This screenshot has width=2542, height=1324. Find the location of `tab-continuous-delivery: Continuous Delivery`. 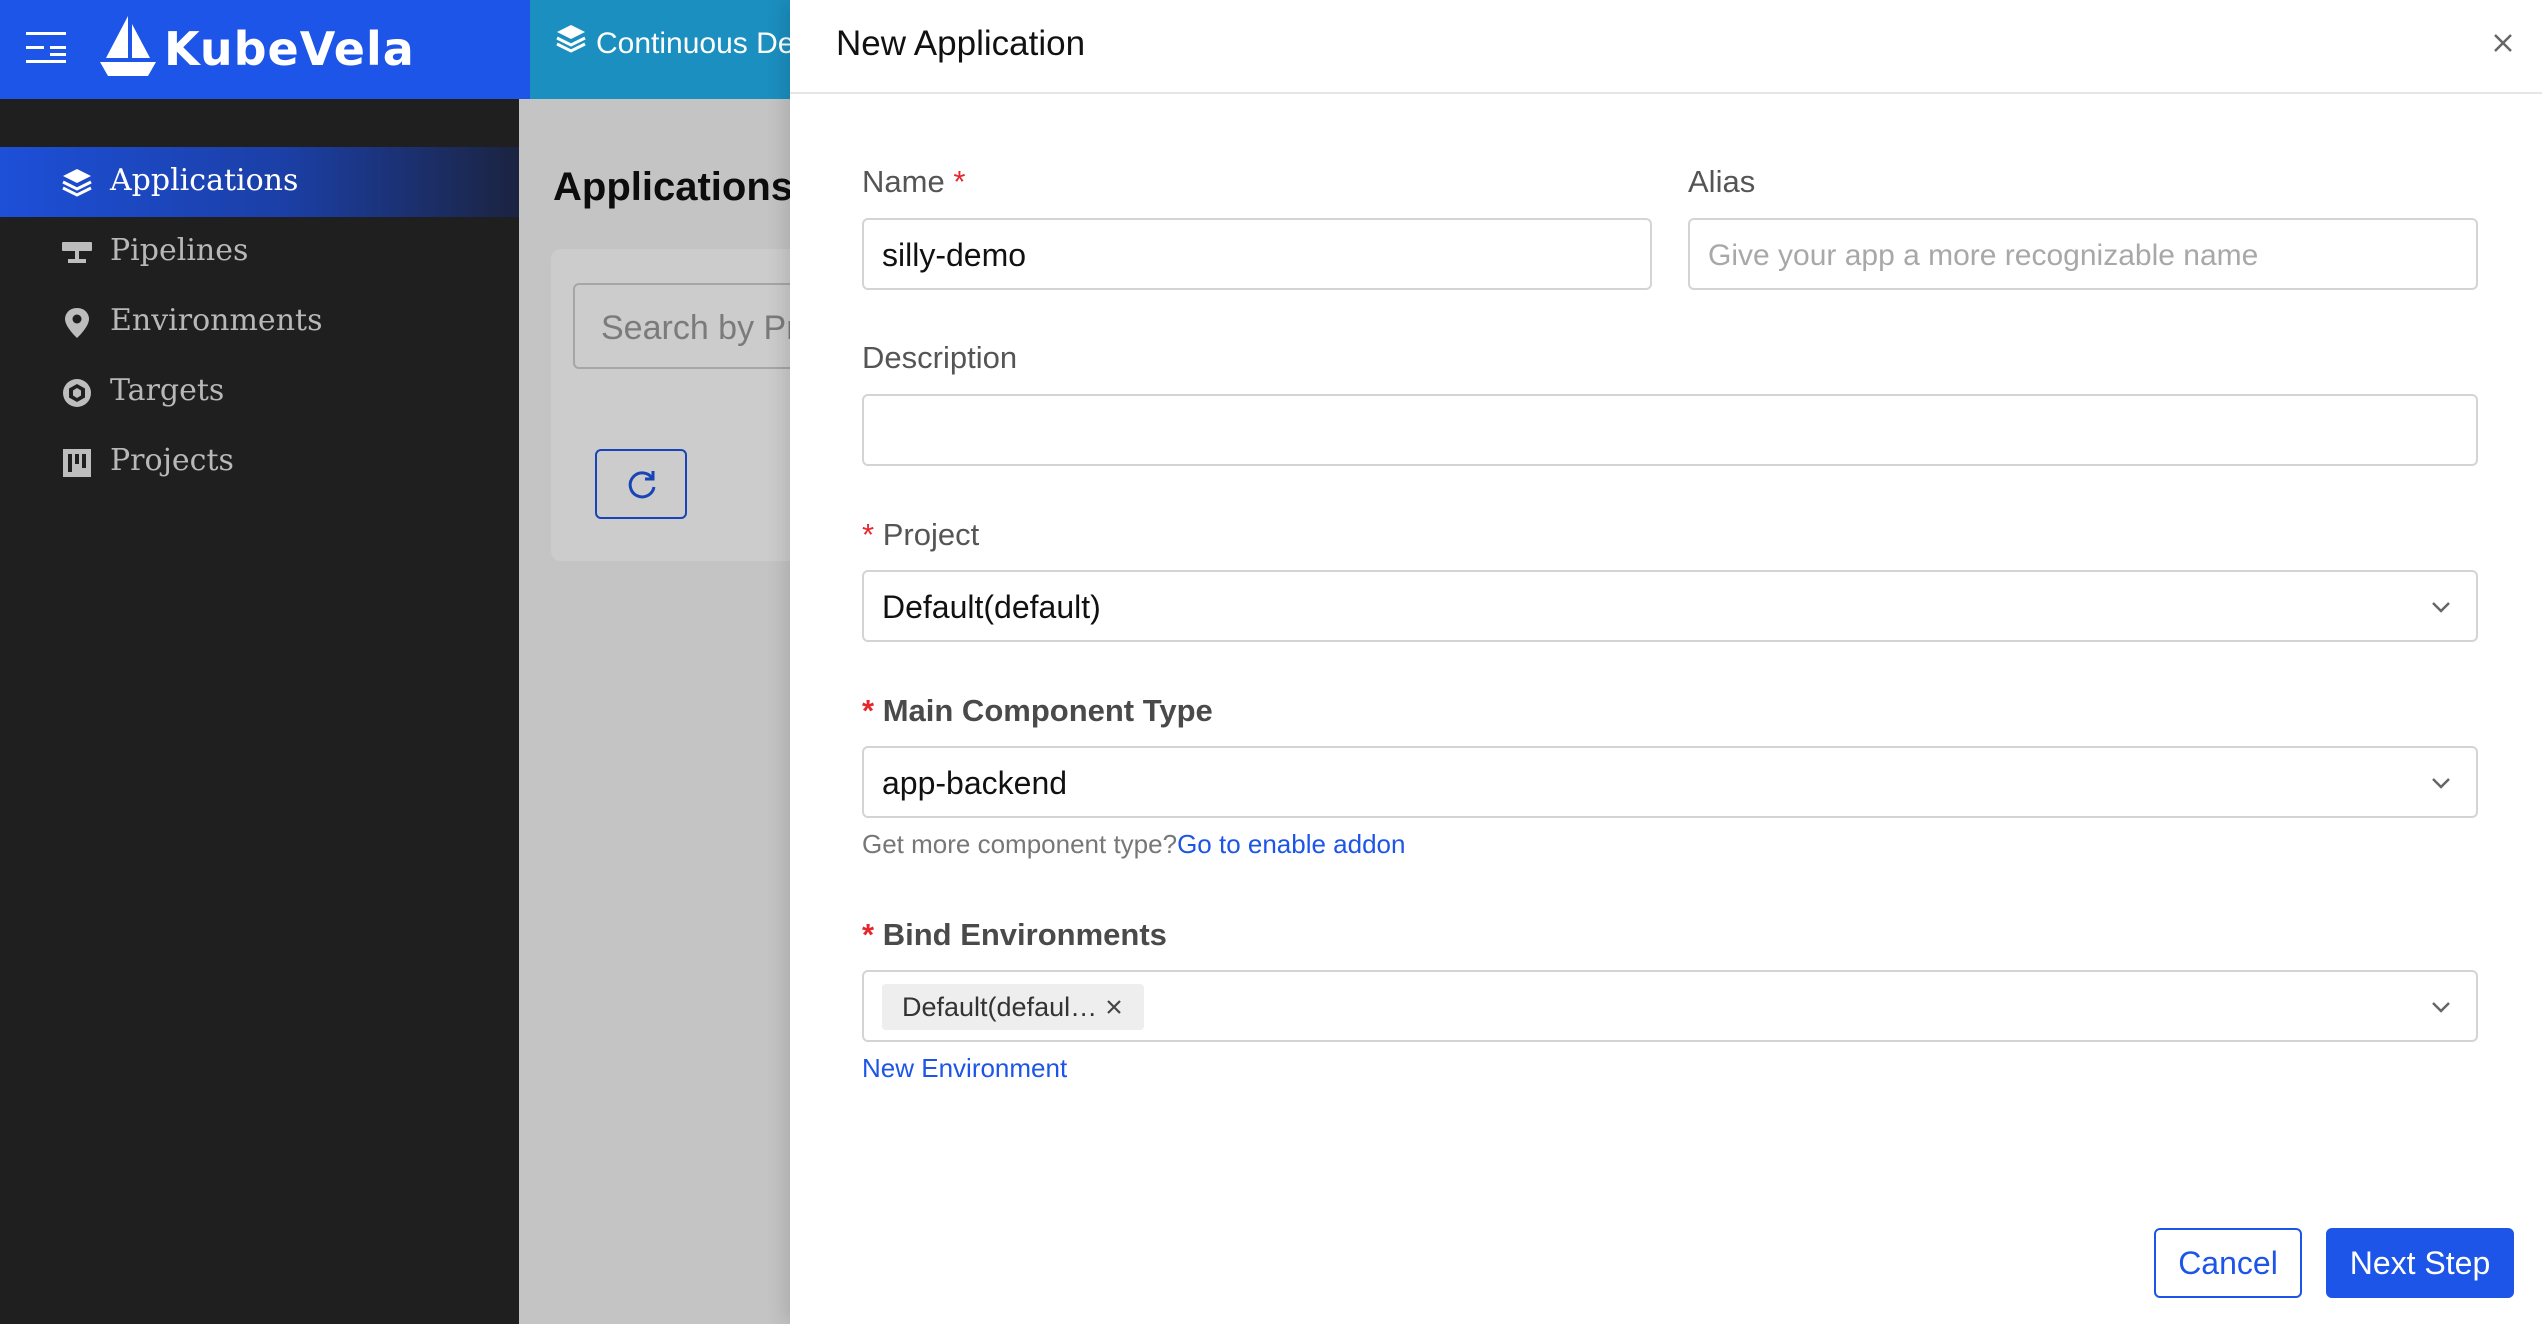

tab-continuous-delivery: Continuous Delivery is located at coordinates (660, 49).